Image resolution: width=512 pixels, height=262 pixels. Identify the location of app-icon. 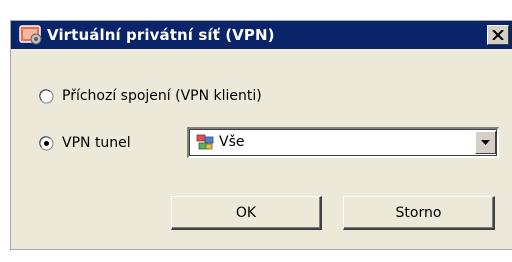
(31, 35).